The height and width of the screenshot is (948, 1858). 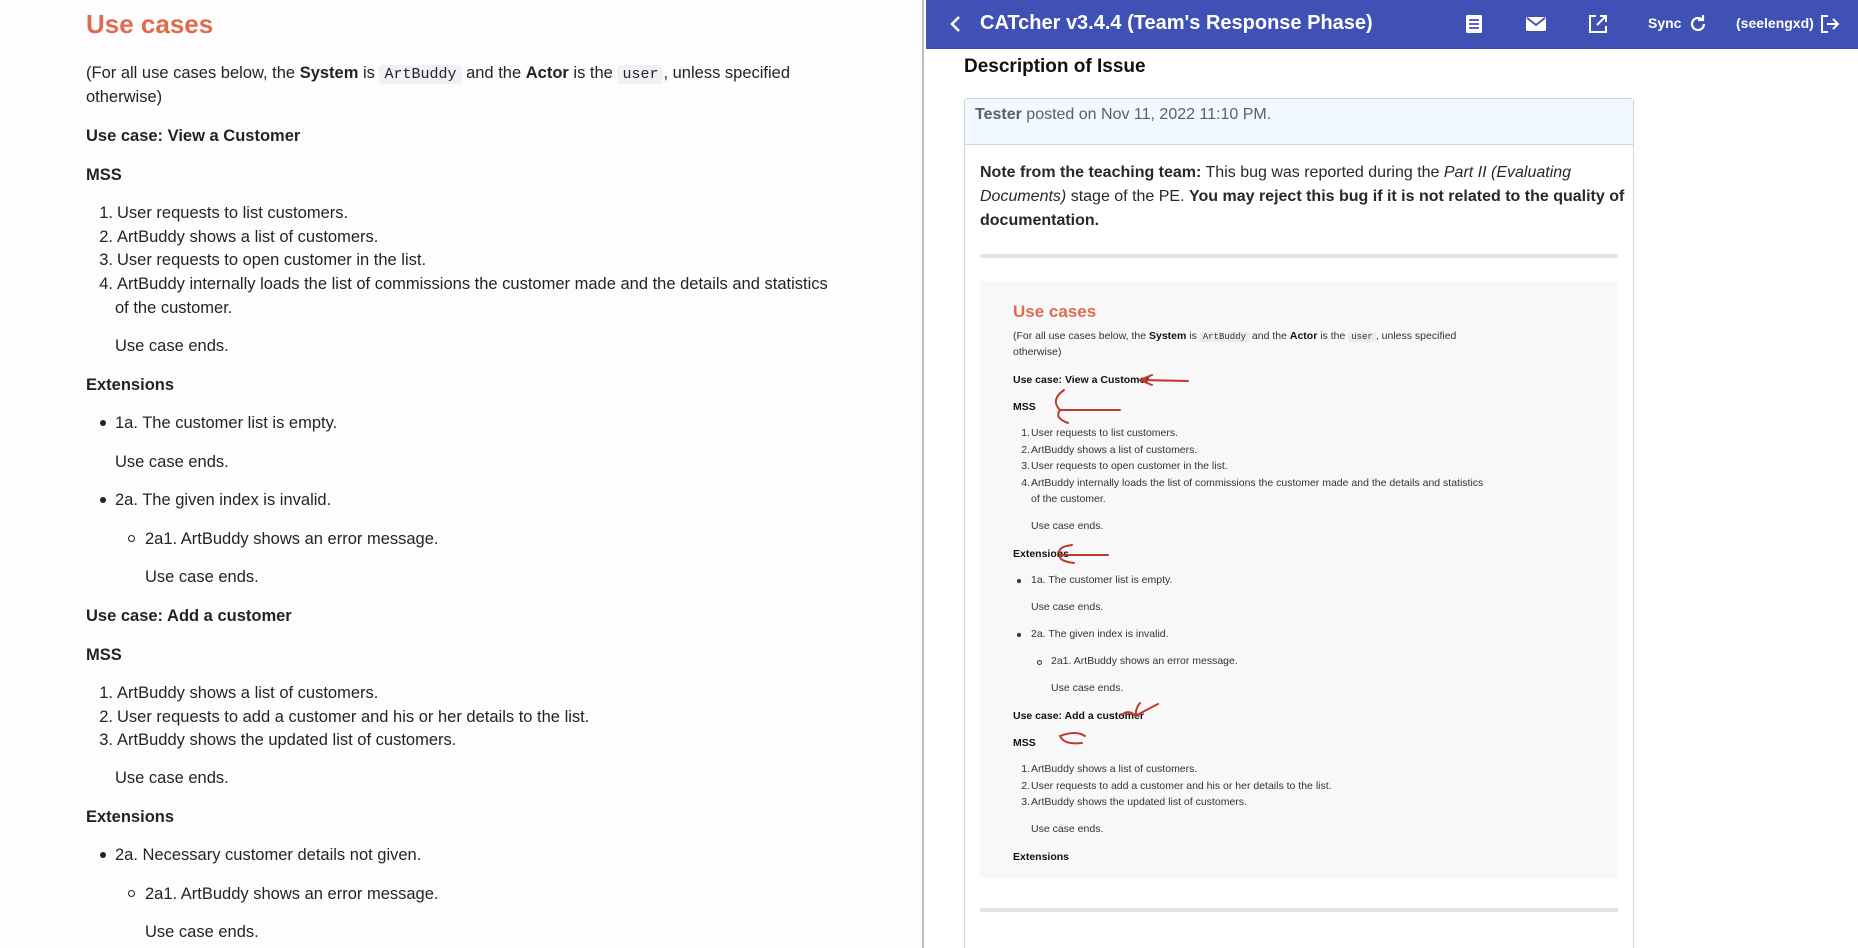 What do you see at coordinates (1698, 24) in the screenshot?
I see `refresh-icon` at bounding box center [1698, 24].